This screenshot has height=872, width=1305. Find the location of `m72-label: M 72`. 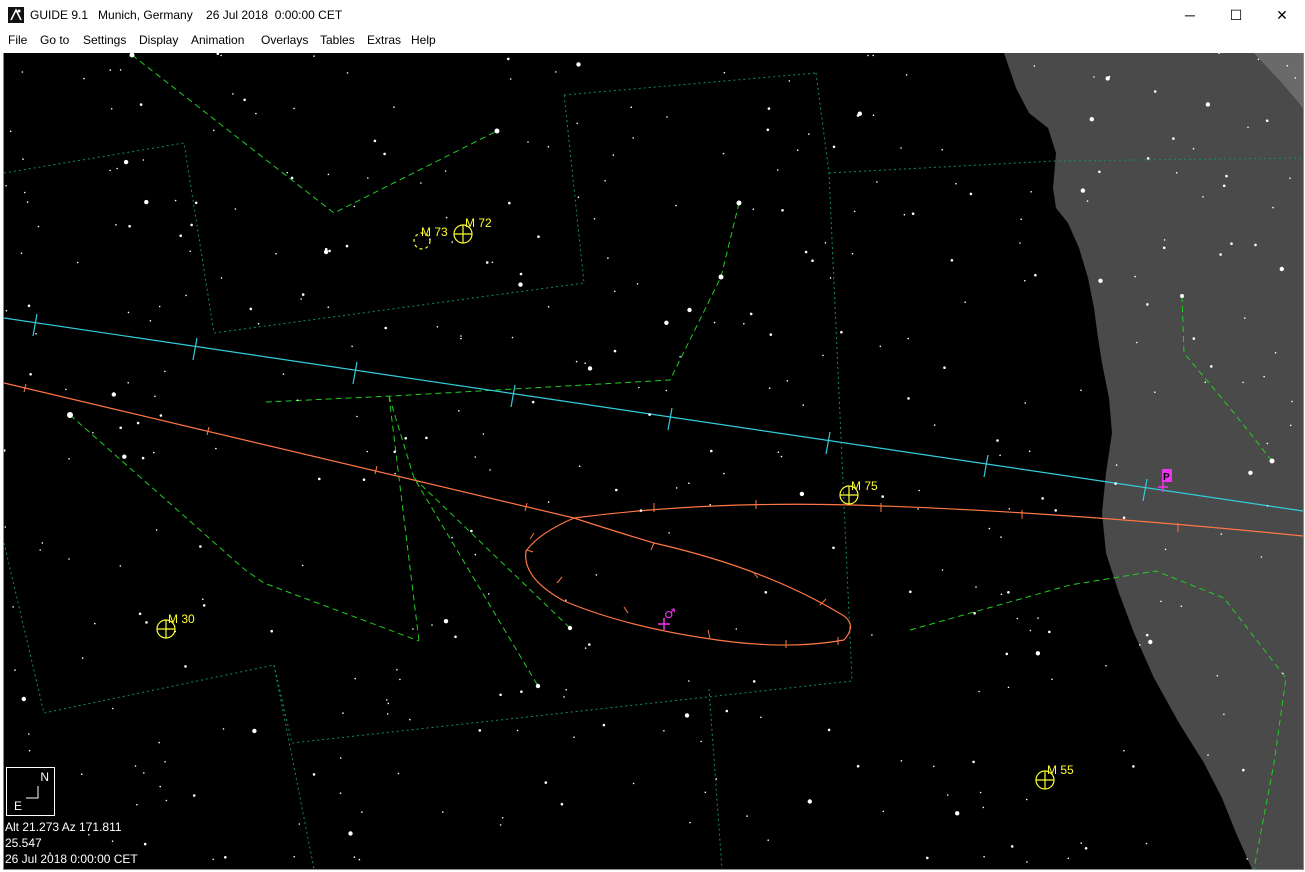

m72-label: M 72 is located at coordinates (478, 223).